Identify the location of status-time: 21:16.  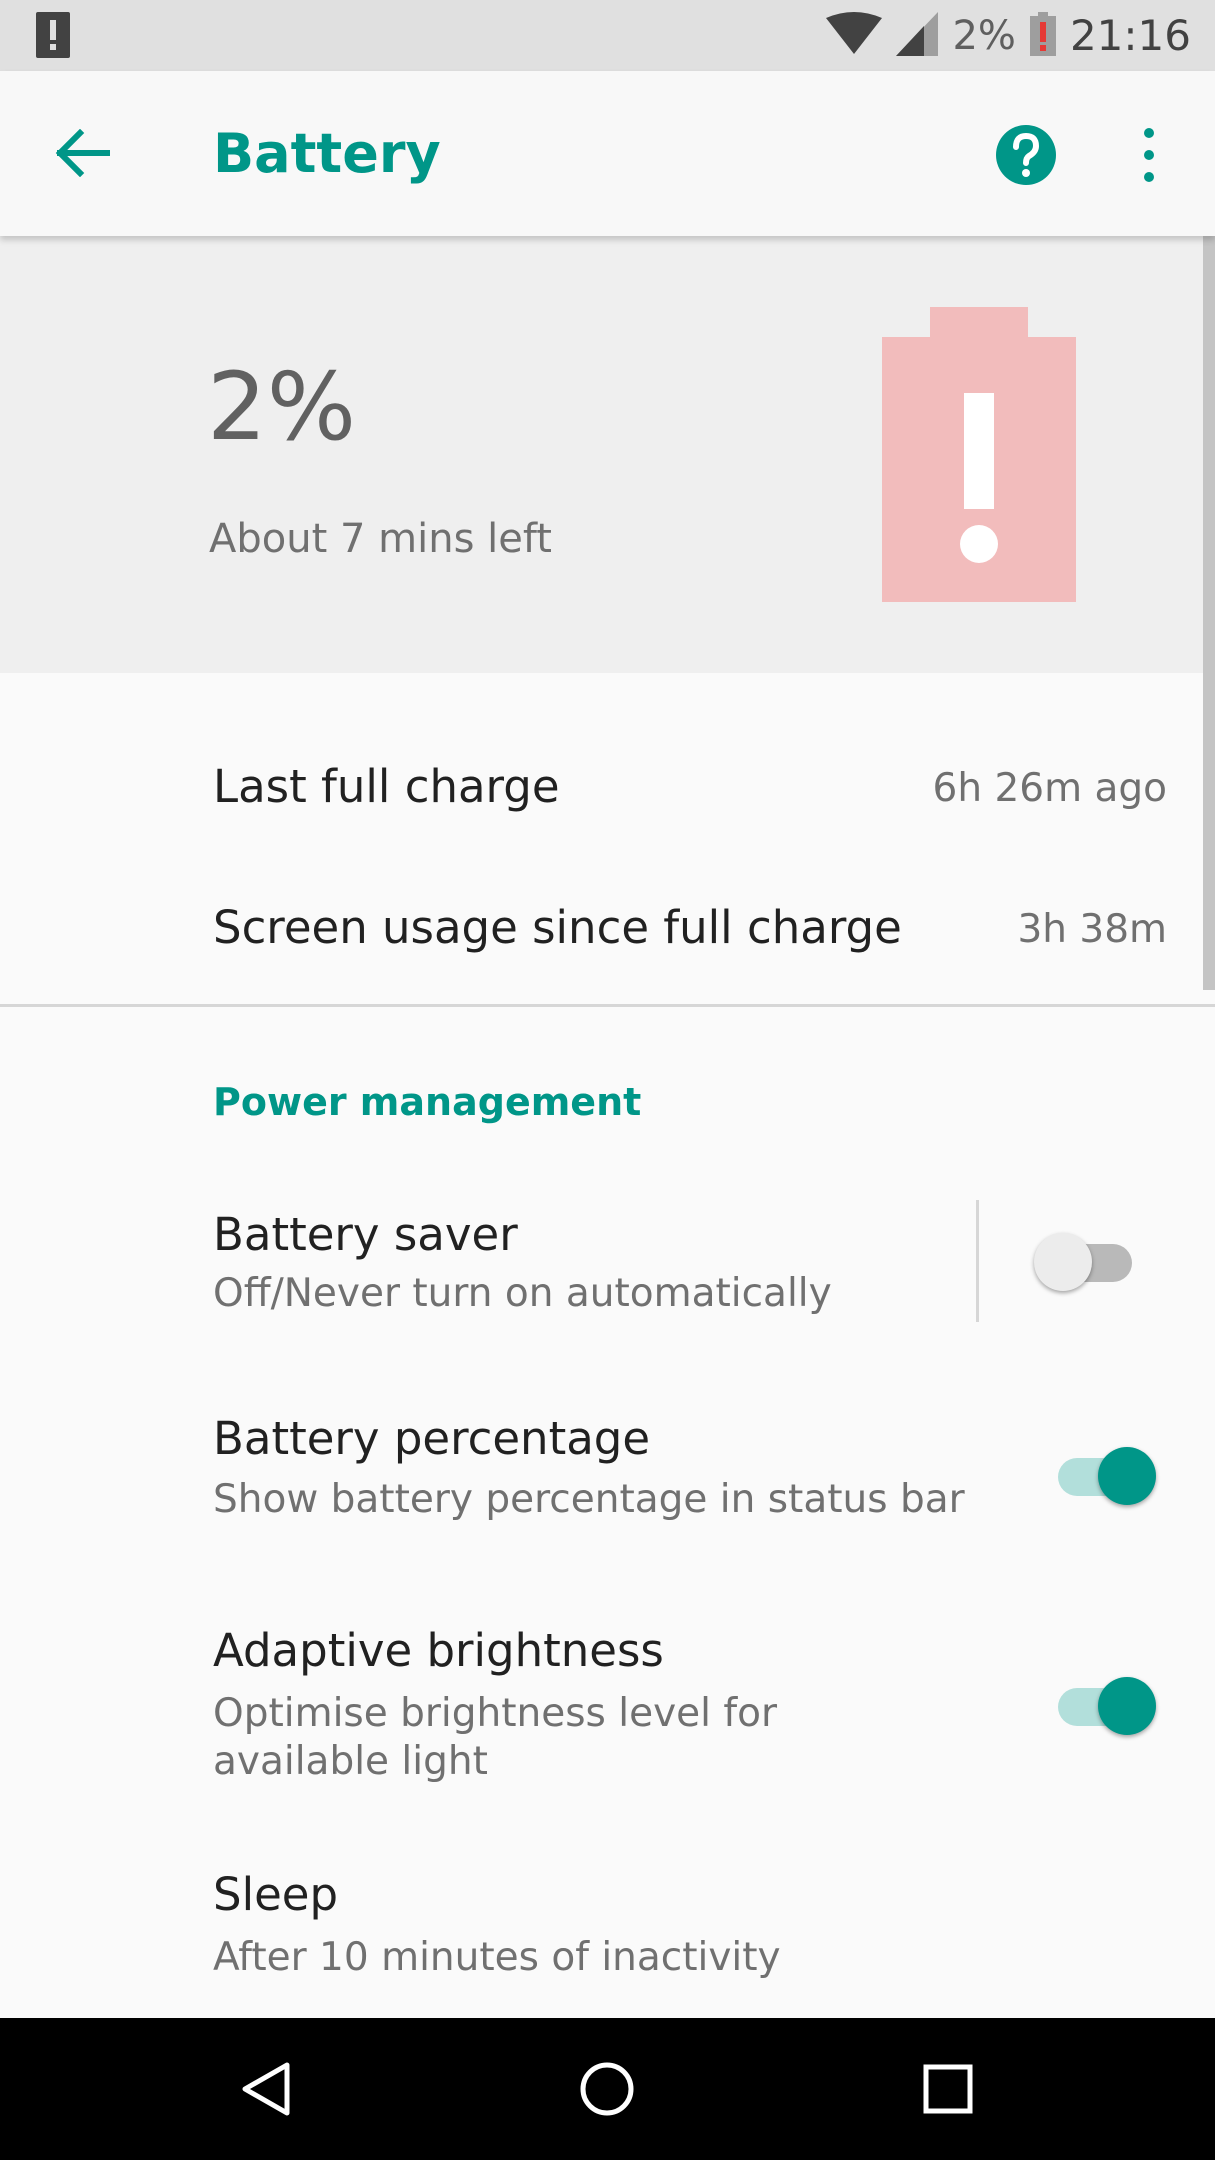
(1130, 35).